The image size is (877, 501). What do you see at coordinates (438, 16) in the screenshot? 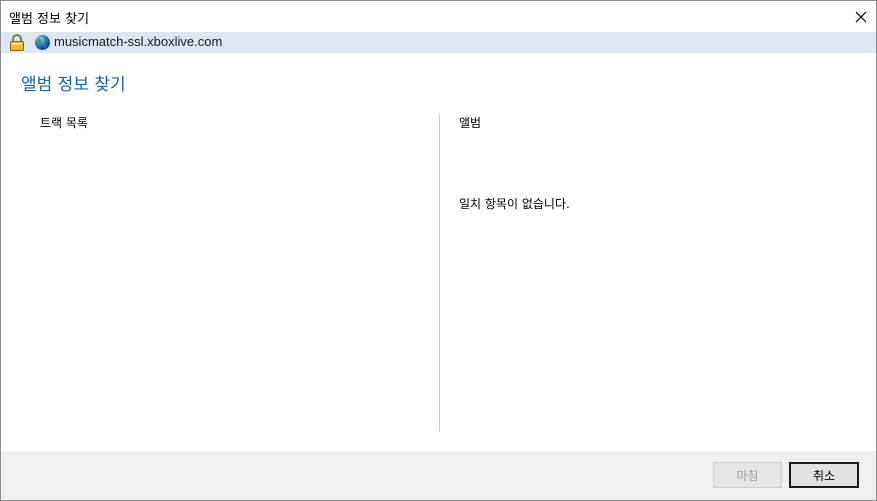
I see `title-bar: 앨범 정보 찾기` at bounding box center [438, 16].